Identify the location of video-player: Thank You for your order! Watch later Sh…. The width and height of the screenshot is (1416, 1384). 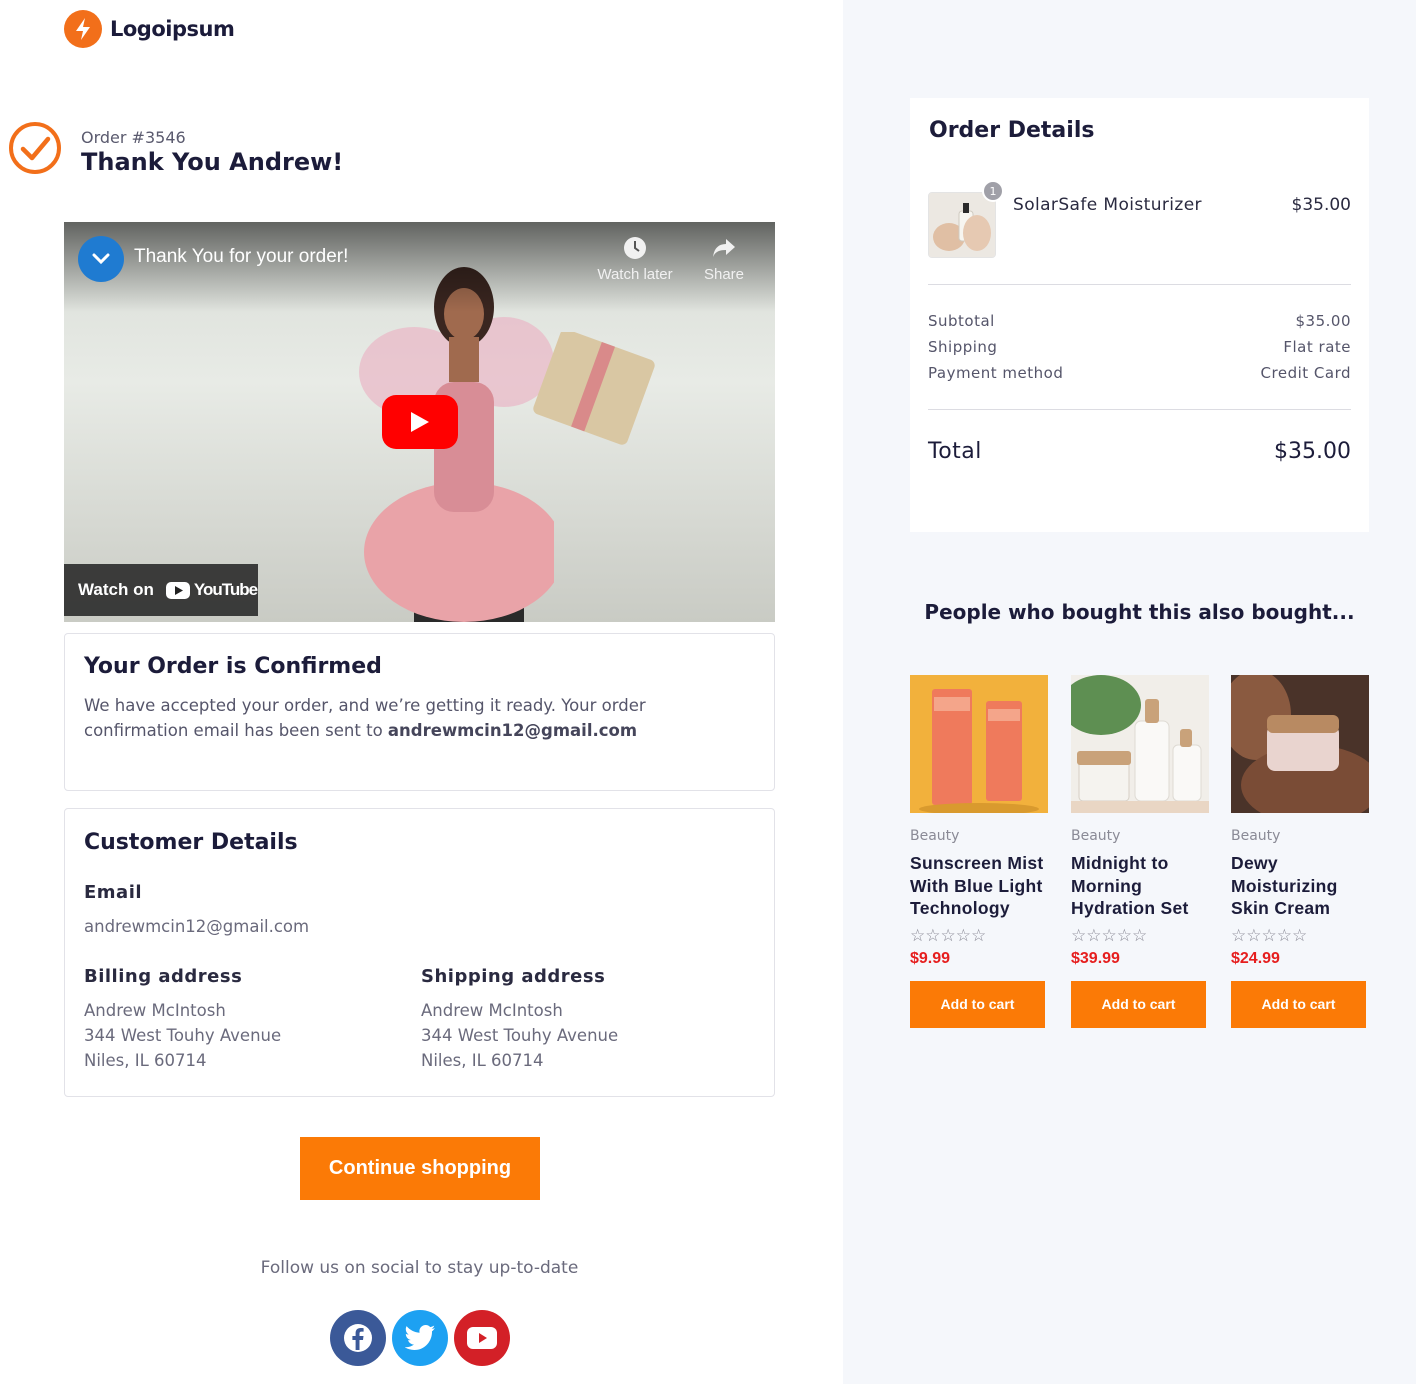
(419, 422).